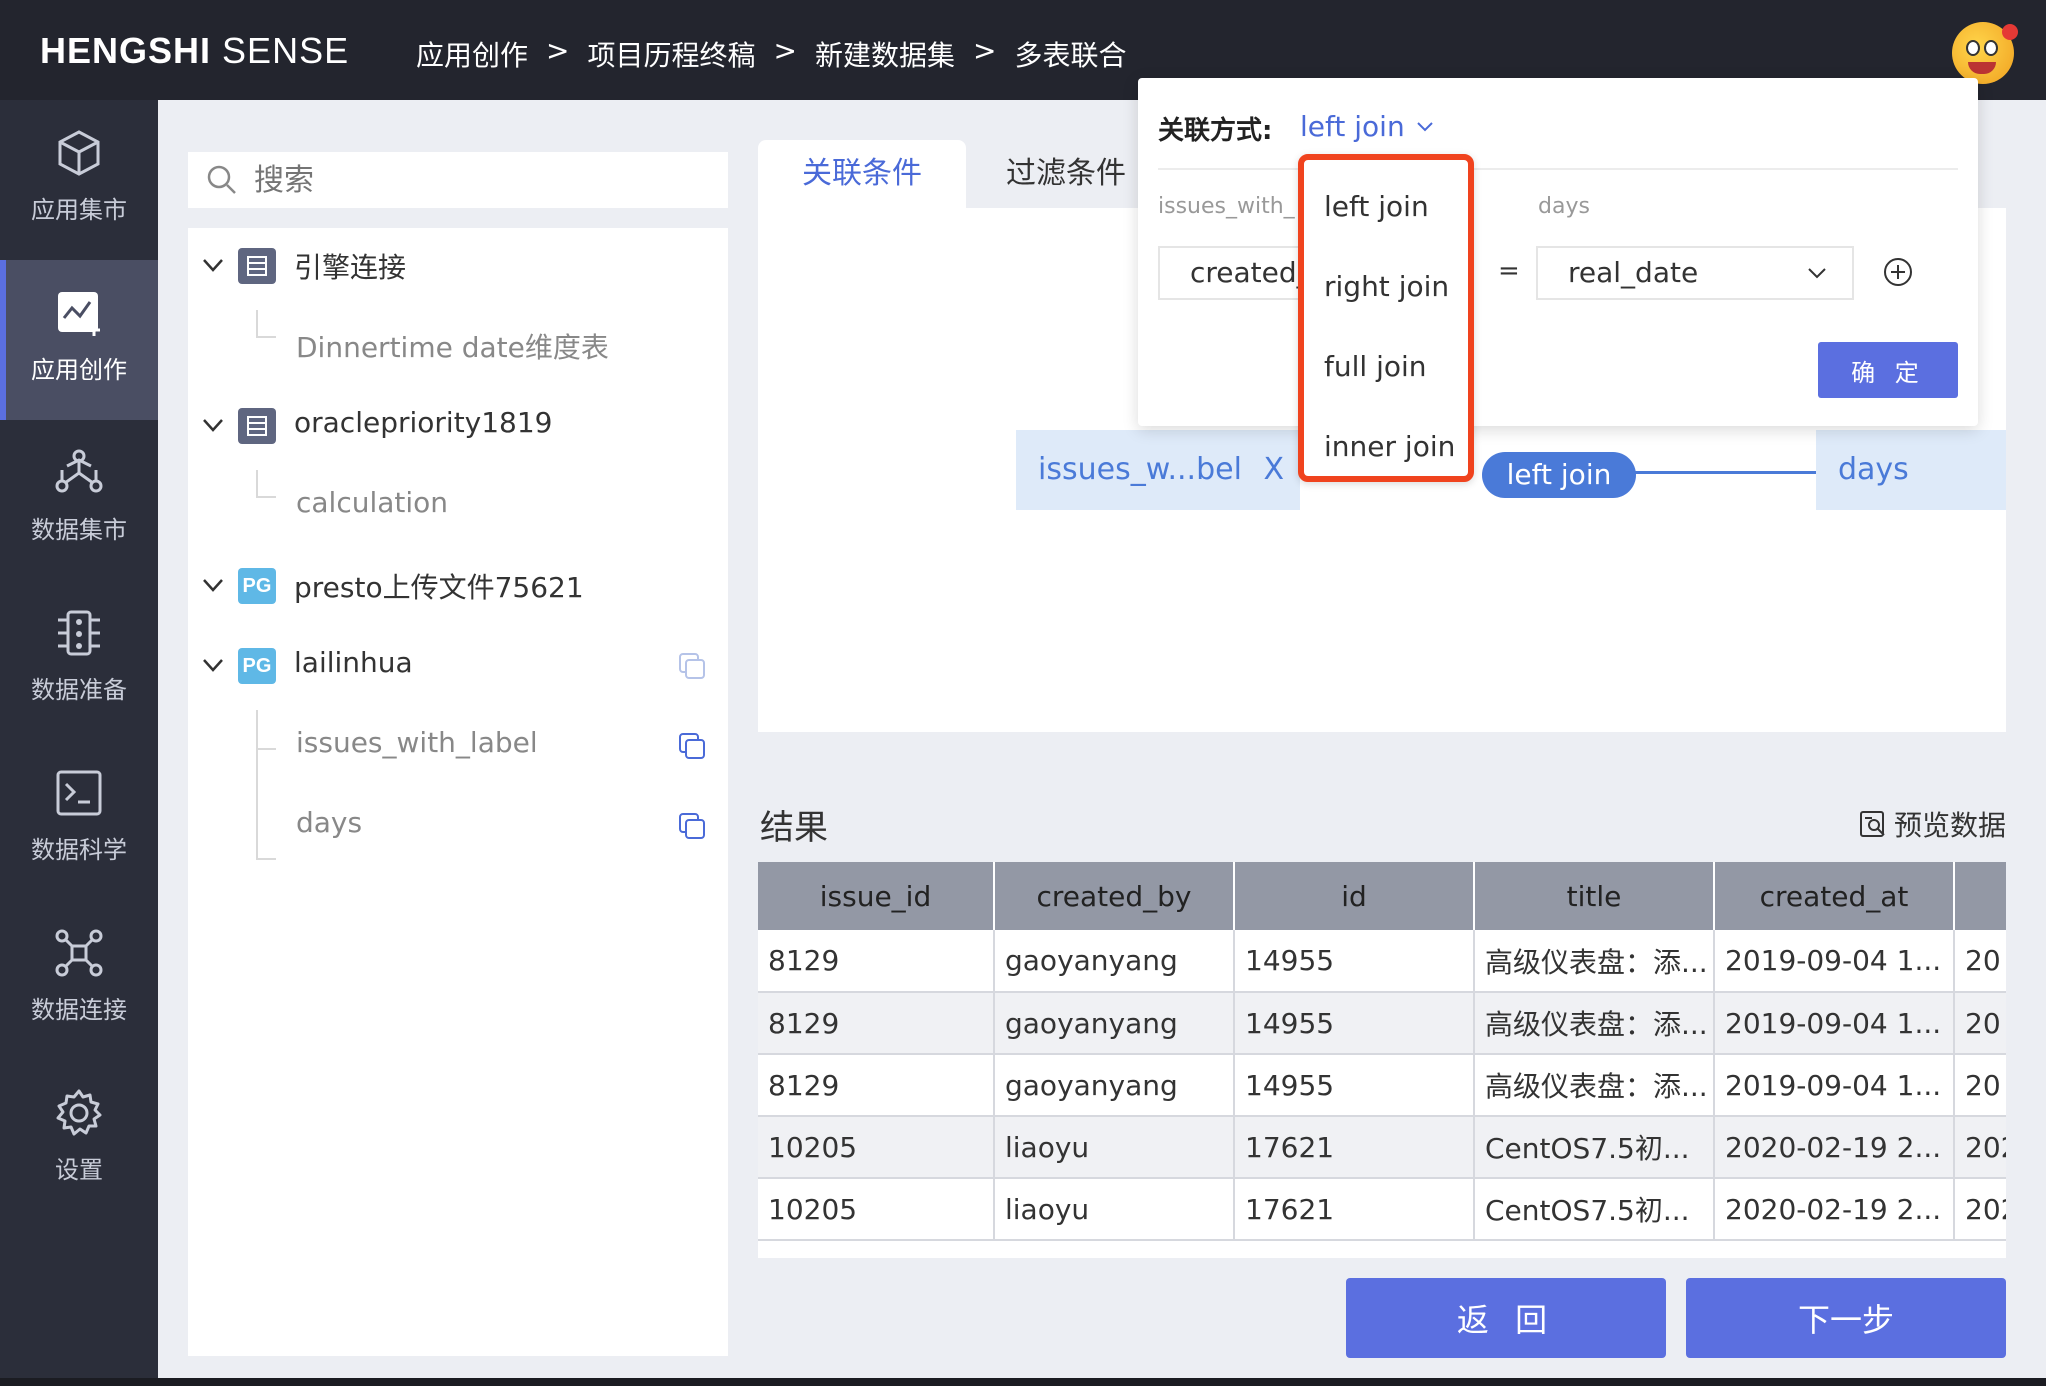 This screenshot has width=2046, height=1386. What do you see at coordinates (1888, 370) in the screenshot?
I see `confirm-button: 确 定` at bounding box center [1888, 370].